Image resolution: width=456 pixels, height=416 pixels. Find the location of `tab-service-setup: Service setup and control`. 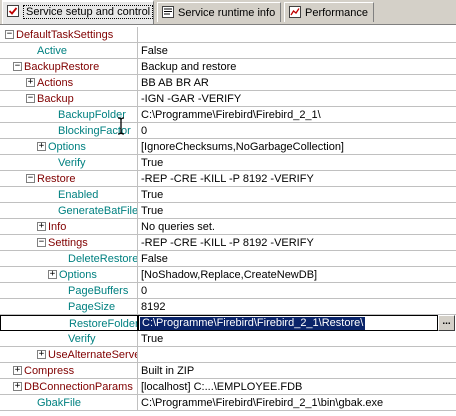

tab-service-setup: Service setup and control is located at coordinates (78, 12).